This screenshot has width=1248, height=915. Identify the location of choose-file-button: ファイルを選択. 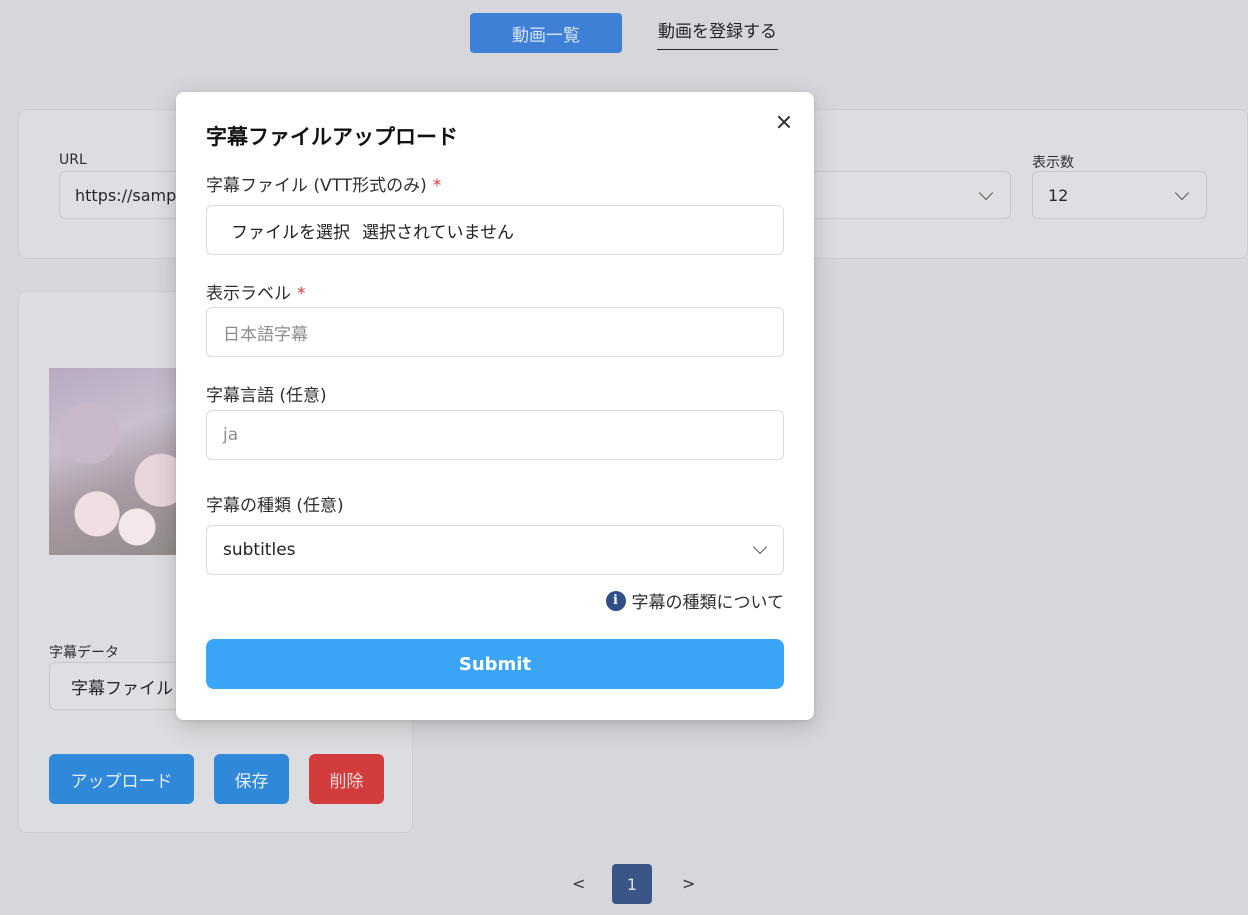
(290, 230).